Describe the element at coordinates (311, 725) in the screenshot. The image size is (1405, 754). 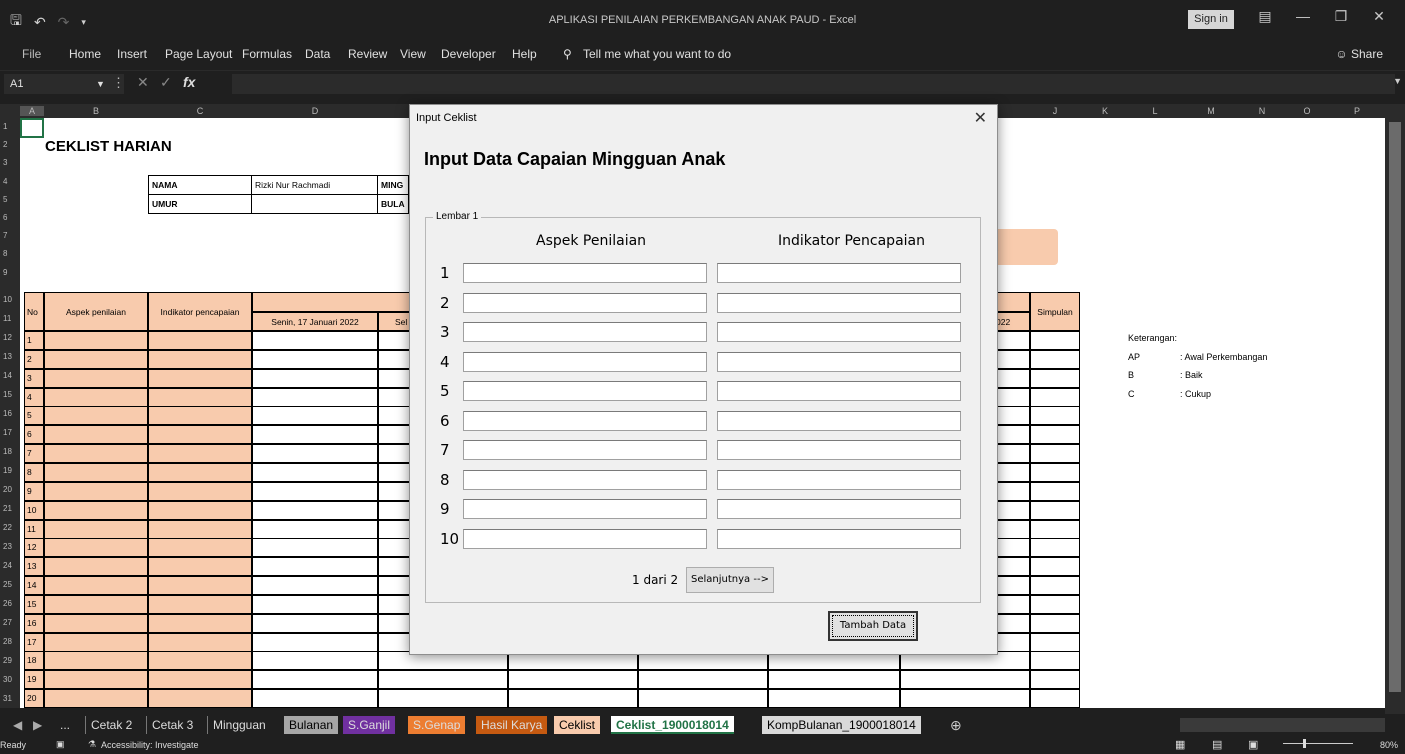
I see `sheet-tab-bulanan: Bulanan` at that location.